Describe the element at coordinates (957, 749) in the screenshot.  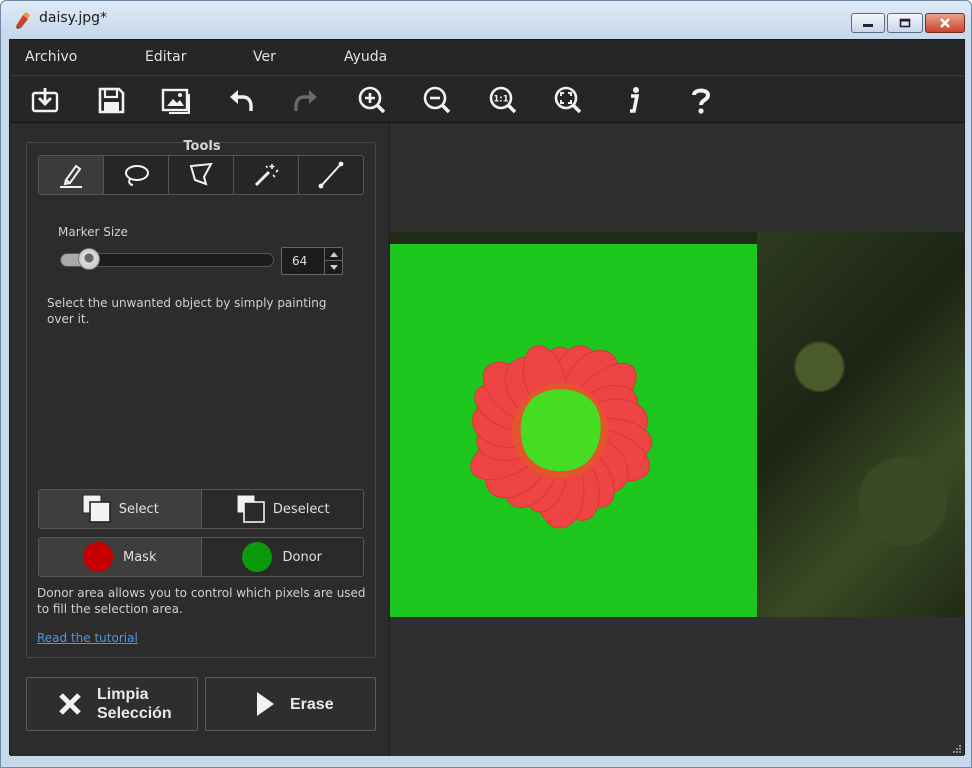
I see `resize-grip-icon` at that location.